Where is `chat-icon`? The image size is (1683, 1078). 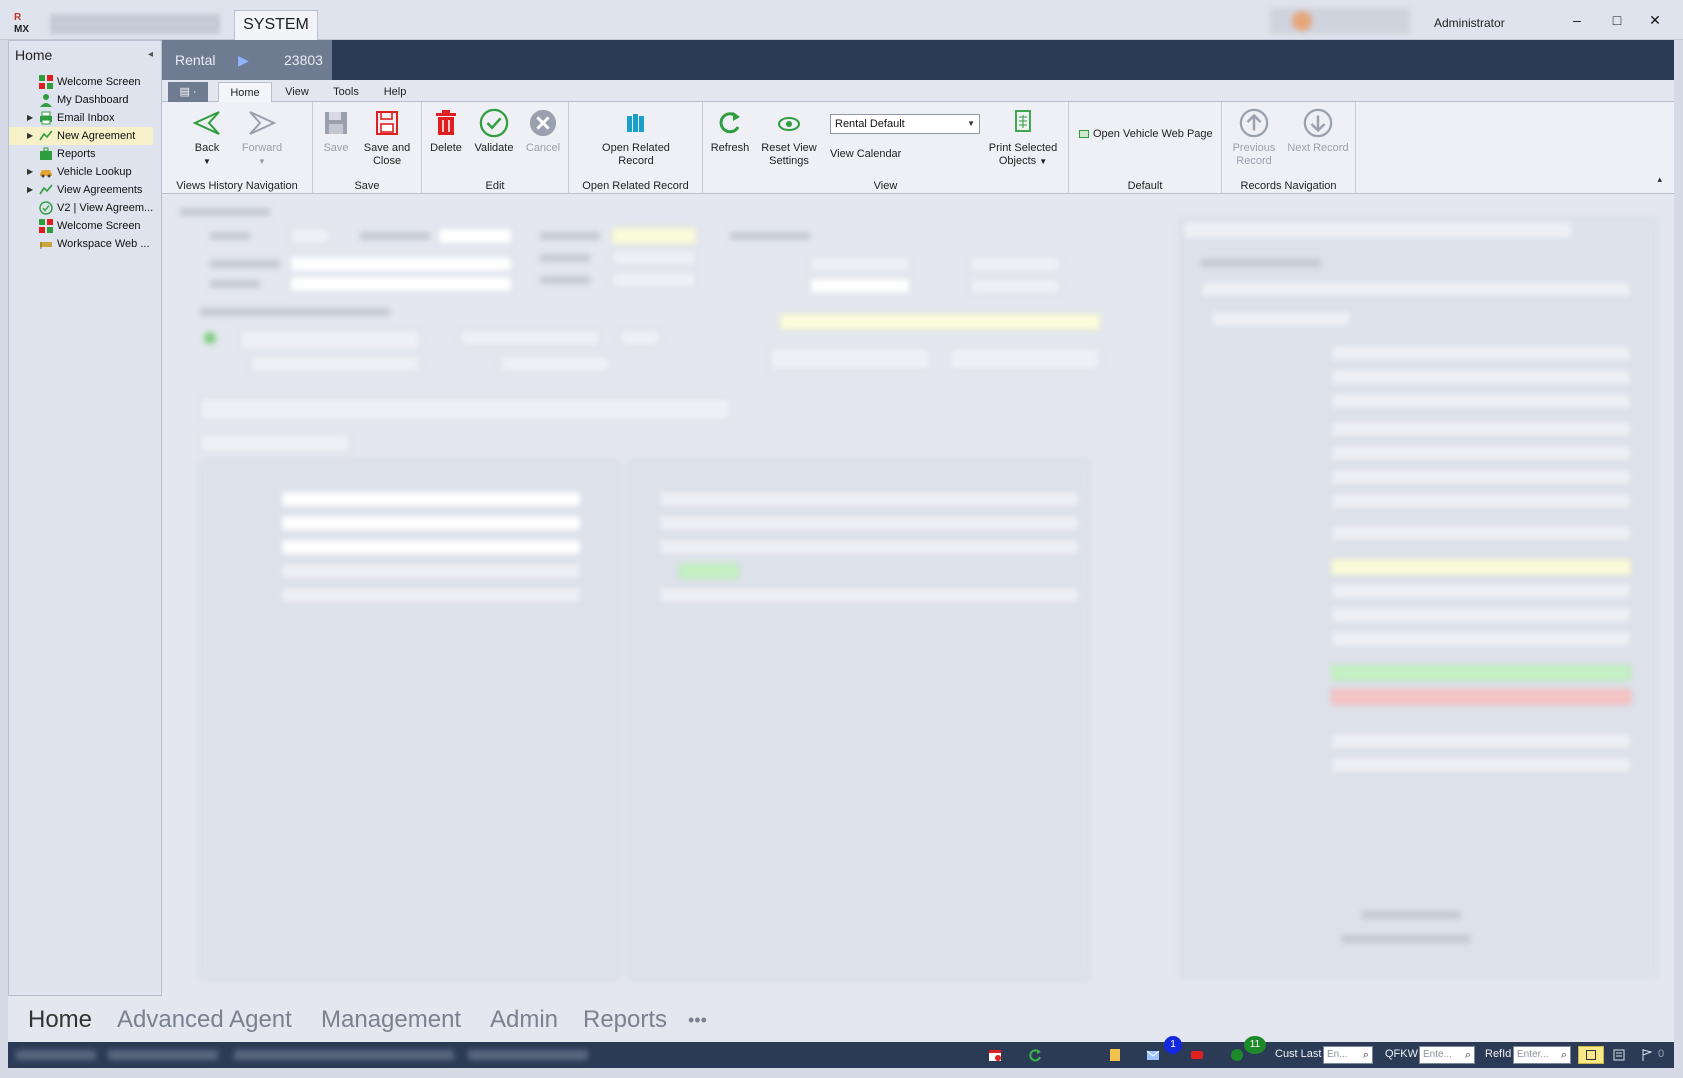 chat-icon is located at coordinates (1237, 1055).